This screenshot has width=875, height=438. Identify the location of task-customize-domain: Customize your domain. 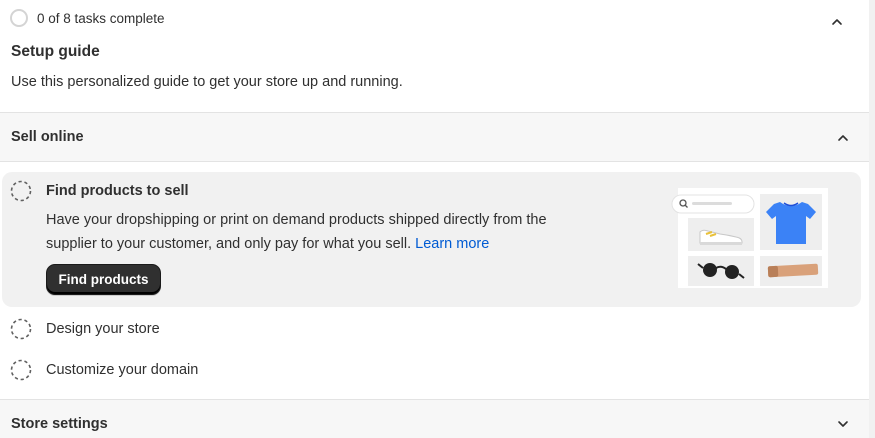
(122, 370).